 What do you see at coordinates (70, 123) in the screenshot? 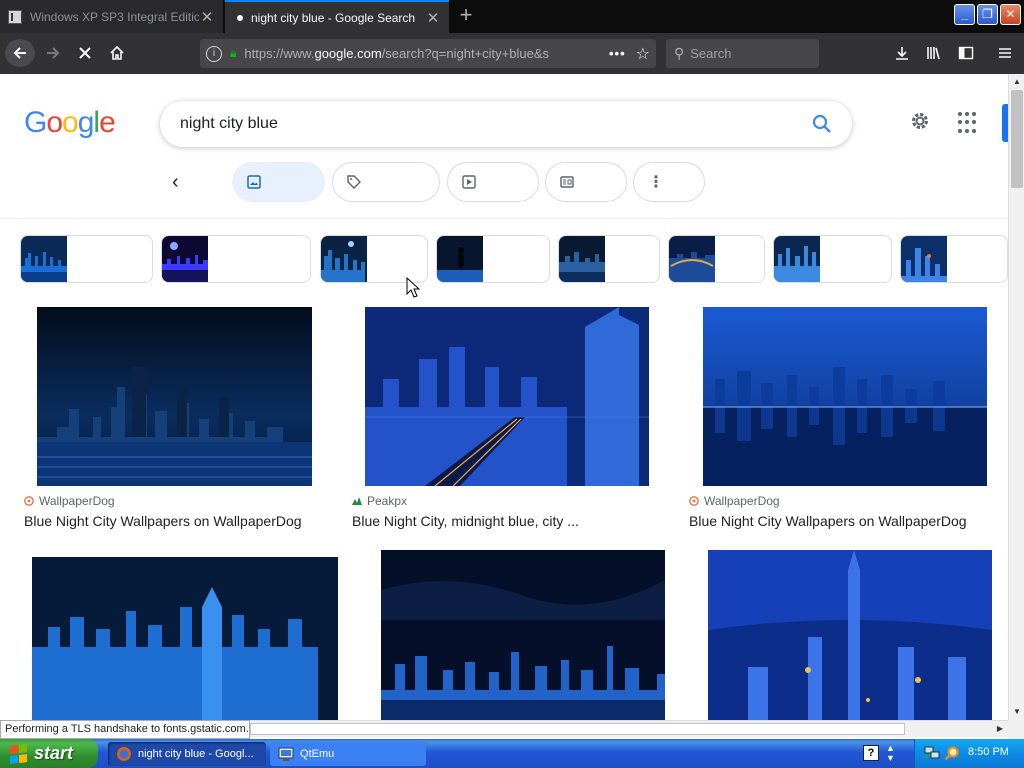
I see `google-logo: Google` at bounding box center [70, 123].